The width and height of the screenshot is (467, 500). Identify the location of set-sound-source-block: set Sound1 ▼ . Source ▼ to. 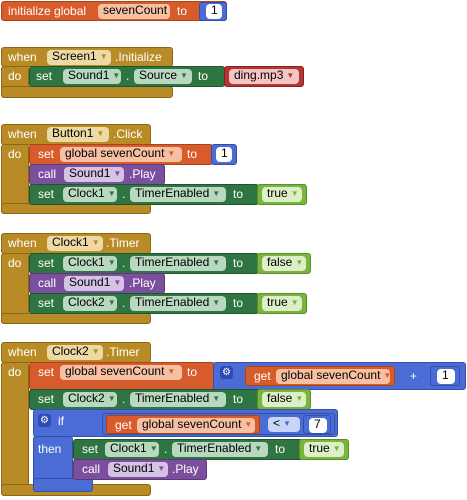
(127, 76).